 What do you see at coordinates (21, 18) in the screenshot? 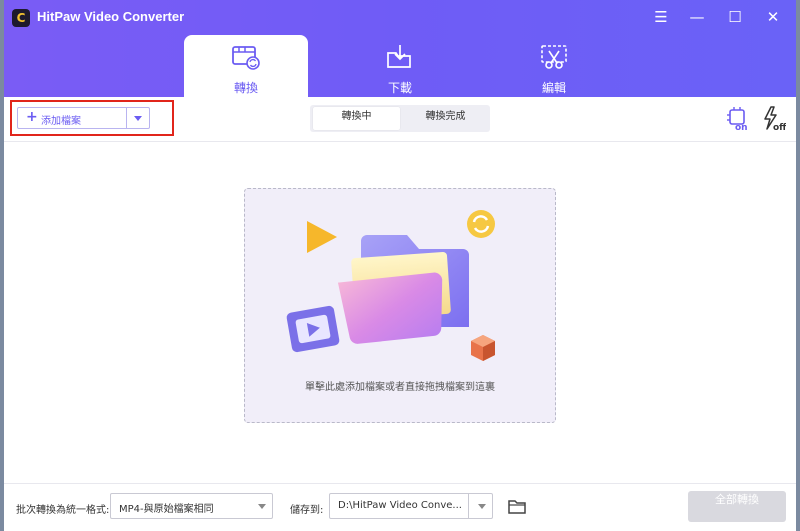
I see `app-logo-icon: C` at bounding box center [21, 18].